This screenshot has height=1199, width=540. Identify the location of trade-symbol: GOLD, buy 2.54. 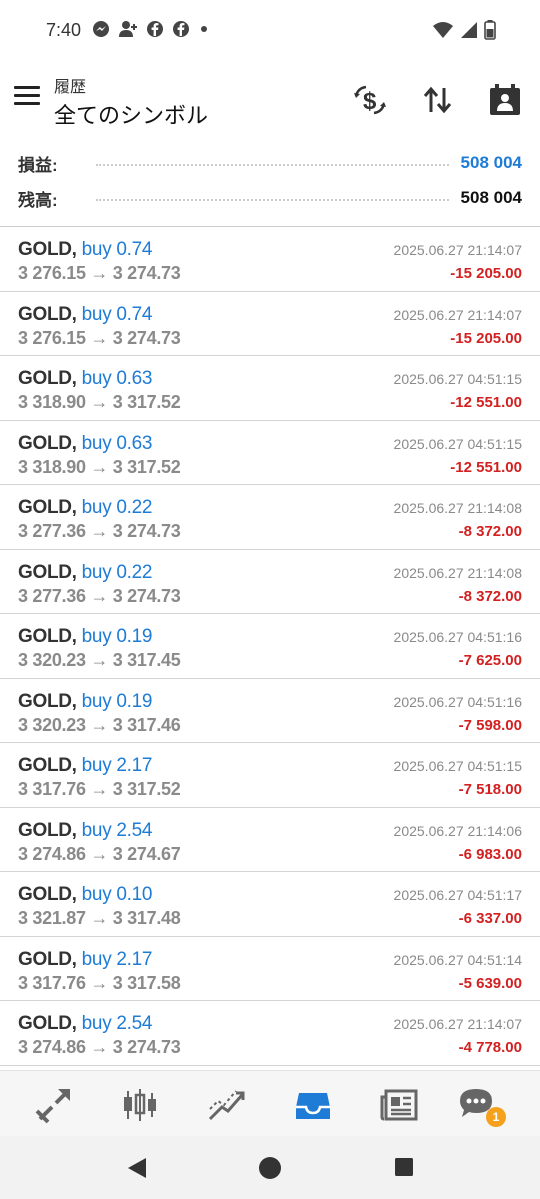
(85, 831).